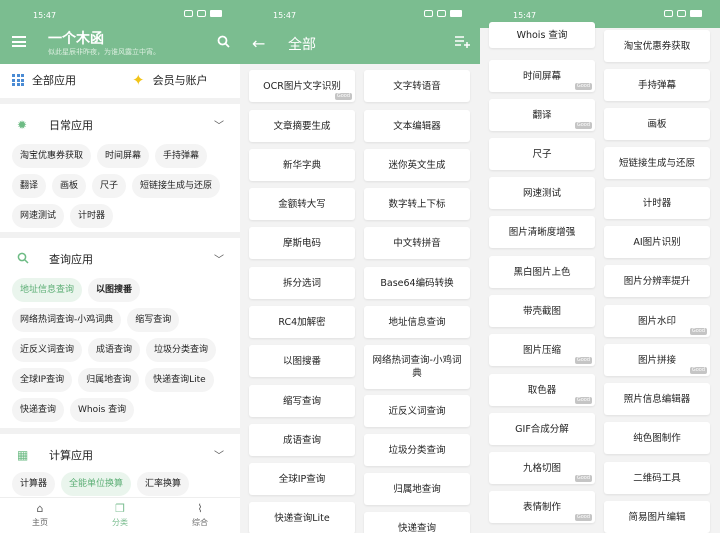 The image size is (720, 533). I want to click on tool-tile: 近反义词查询, so click(417, 411).